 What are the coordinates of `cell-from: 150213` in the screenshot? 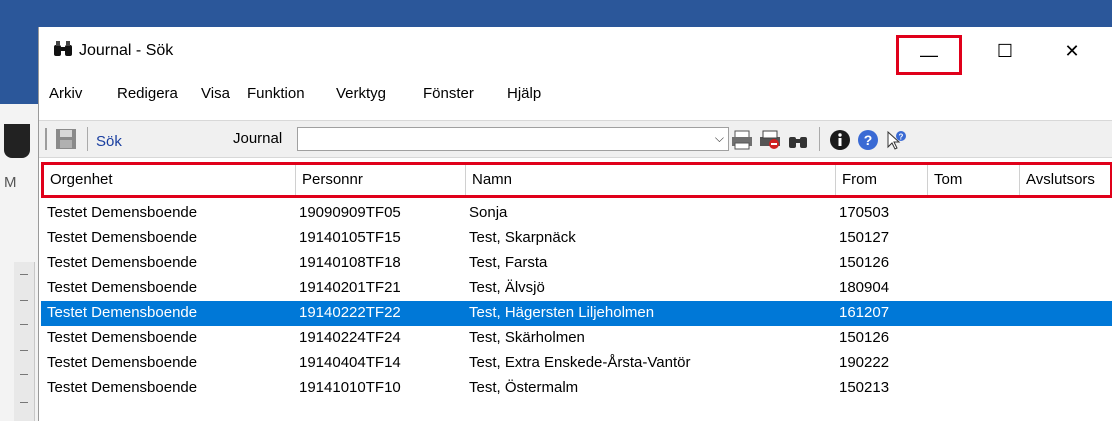 It's located at (864, 387).